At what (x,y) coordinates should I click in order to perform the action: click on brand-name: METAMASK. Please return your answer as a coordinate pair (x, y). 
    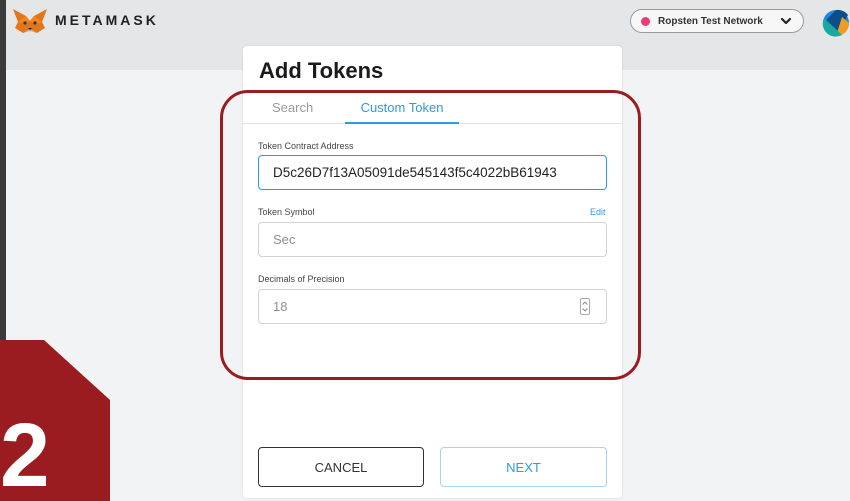
    Looking at the image, I should click on (107, 20).